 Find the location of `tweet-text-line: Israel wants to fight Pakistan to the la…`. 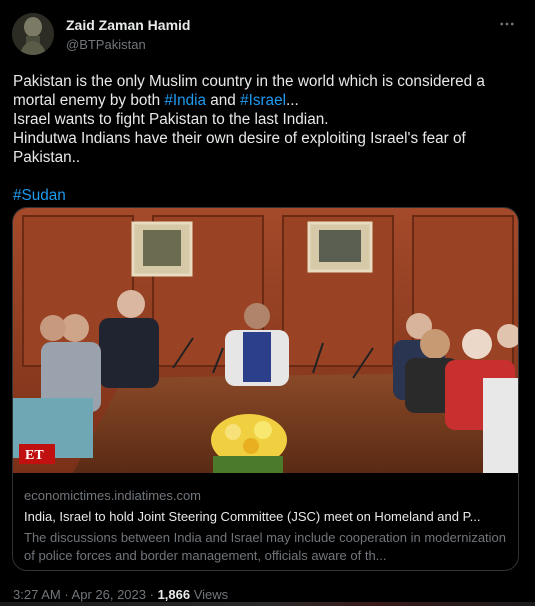

tweet-text-line: Israel wants to fight Pakistan to the la… is located at coordinates (268, 119).